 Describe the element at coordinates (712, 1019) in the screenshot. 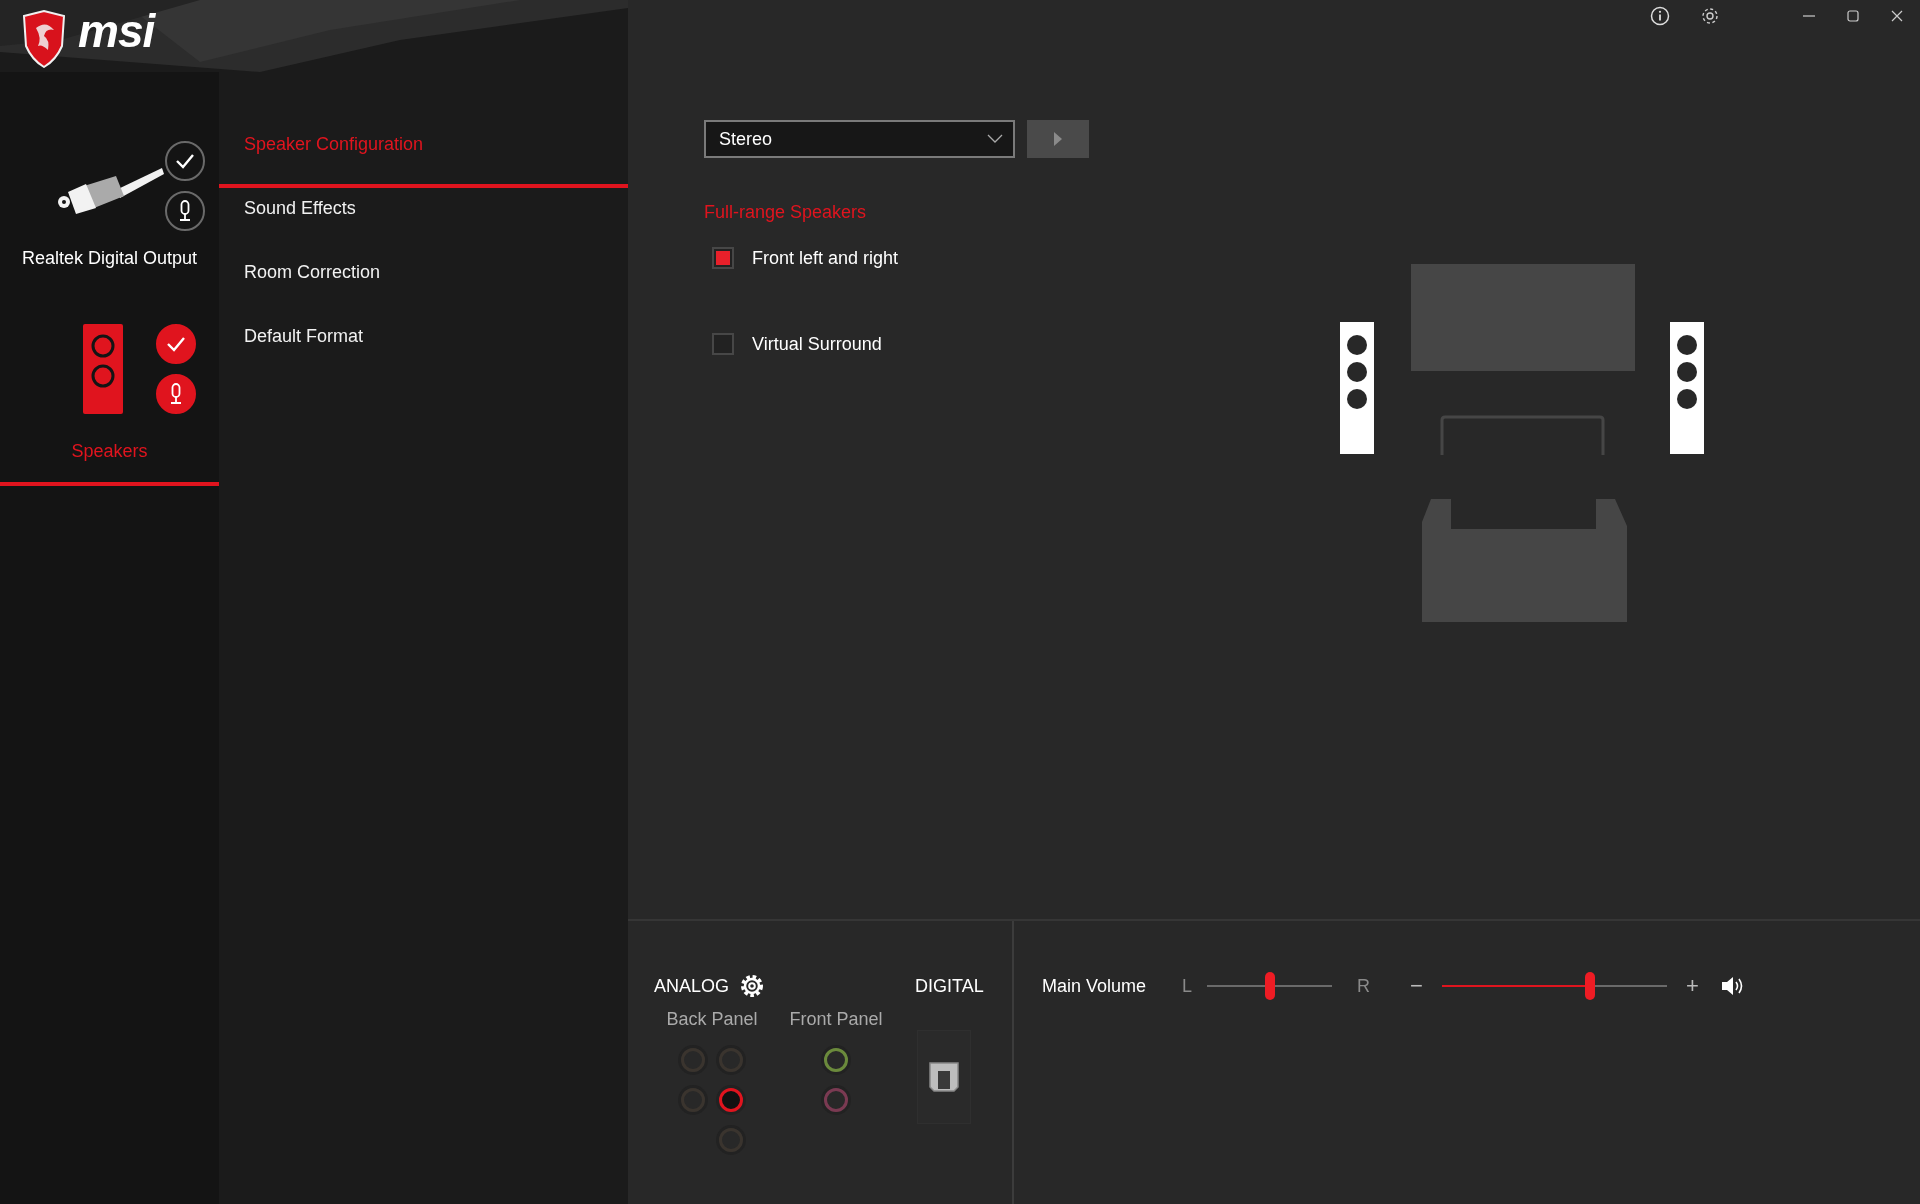

I see `panel-label: Back Panel` at that location.